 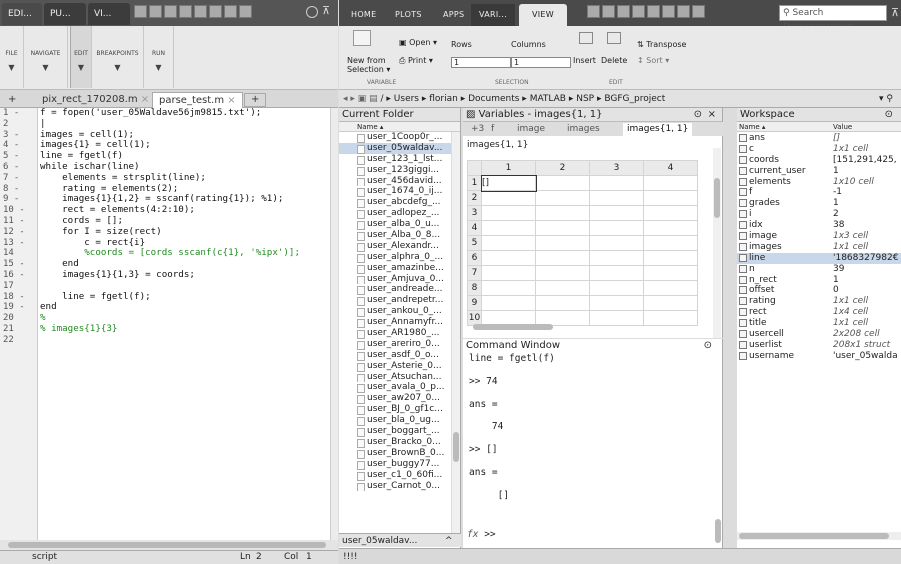 I want to click on delete-button: Delete, so click(x=614, y=60).